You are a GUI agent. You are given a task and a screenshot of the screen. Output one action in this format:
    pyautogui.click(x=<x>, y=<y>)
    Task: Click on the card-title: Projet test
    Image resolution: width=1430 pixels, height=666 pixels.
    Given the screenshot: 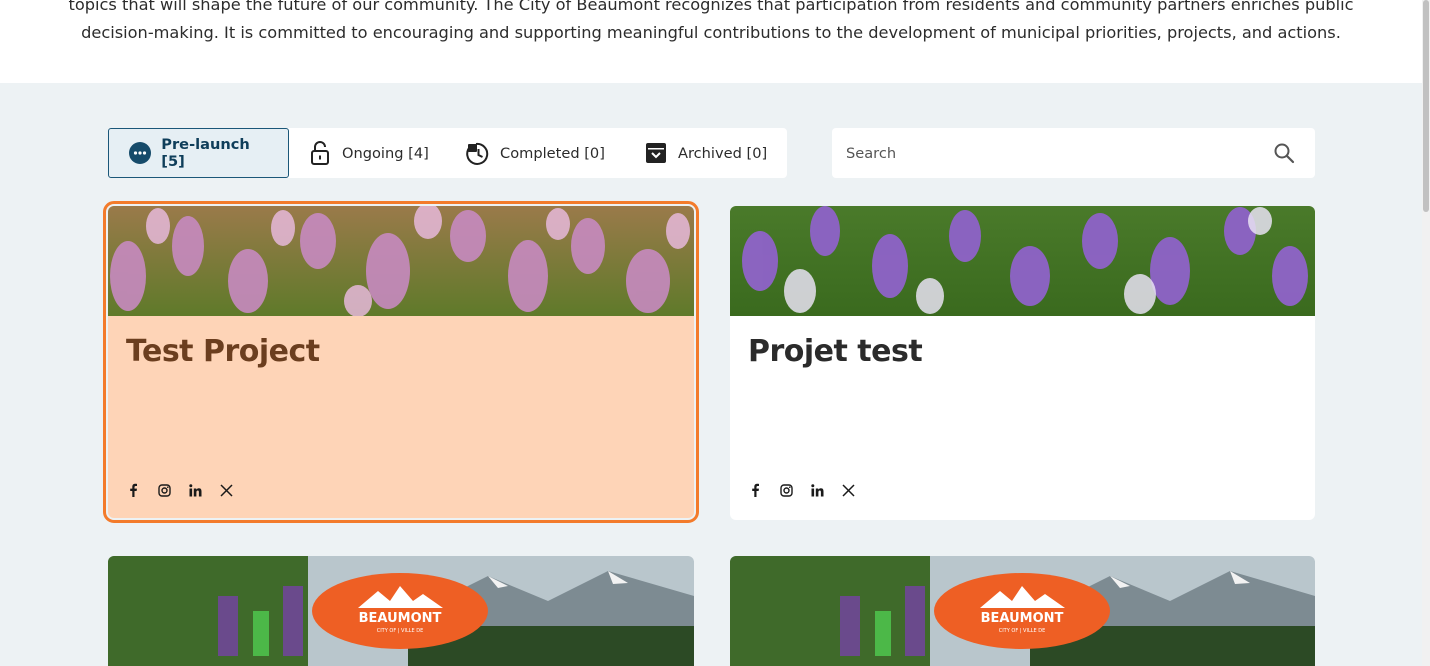 What is the action you would take?
    pyautogui.click(x=835, y=351)
    